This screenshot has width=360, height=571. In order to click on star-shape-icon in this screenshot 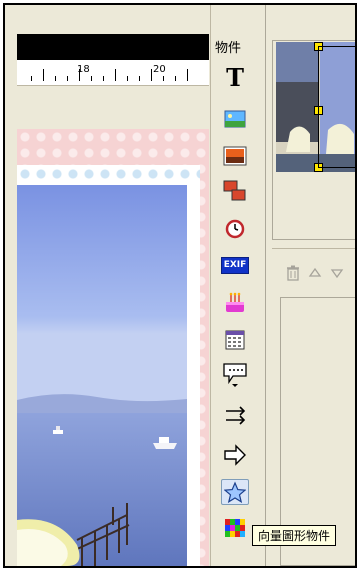, I will do `click(235, 492)`.